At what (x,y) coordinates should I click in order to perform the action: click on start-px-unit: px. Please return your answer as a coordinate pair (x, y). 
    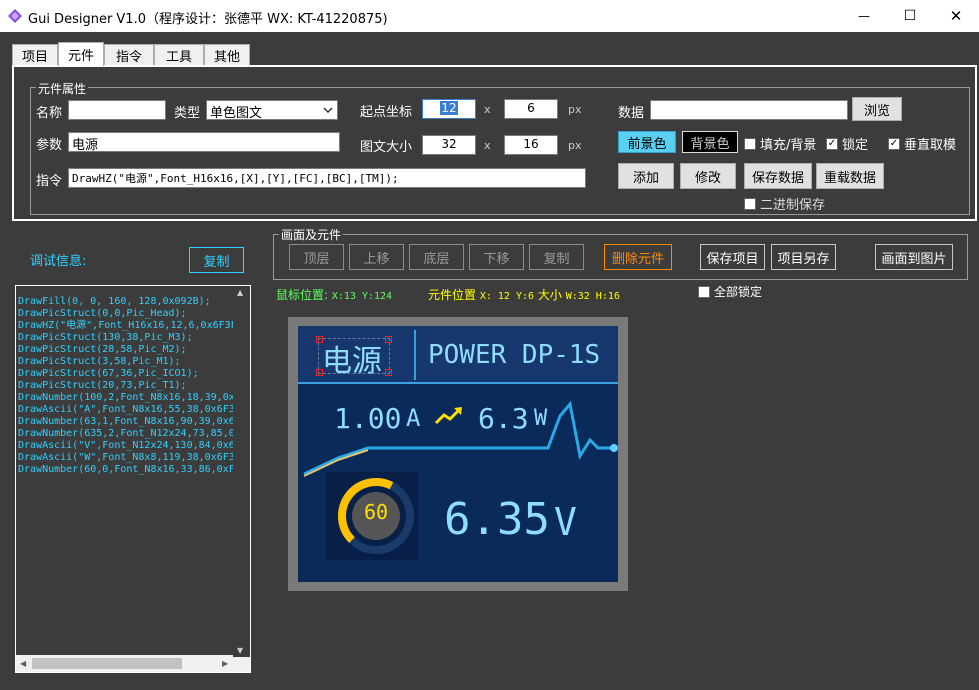
    Looking at the image, I should click on (575, 109).